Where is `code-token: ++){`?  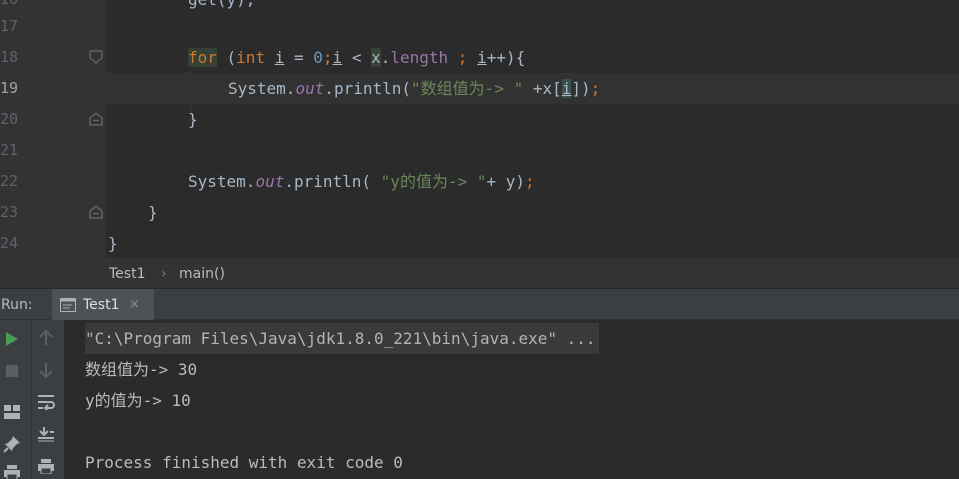
code-token: ++){ is located at coordinates (506, 57).